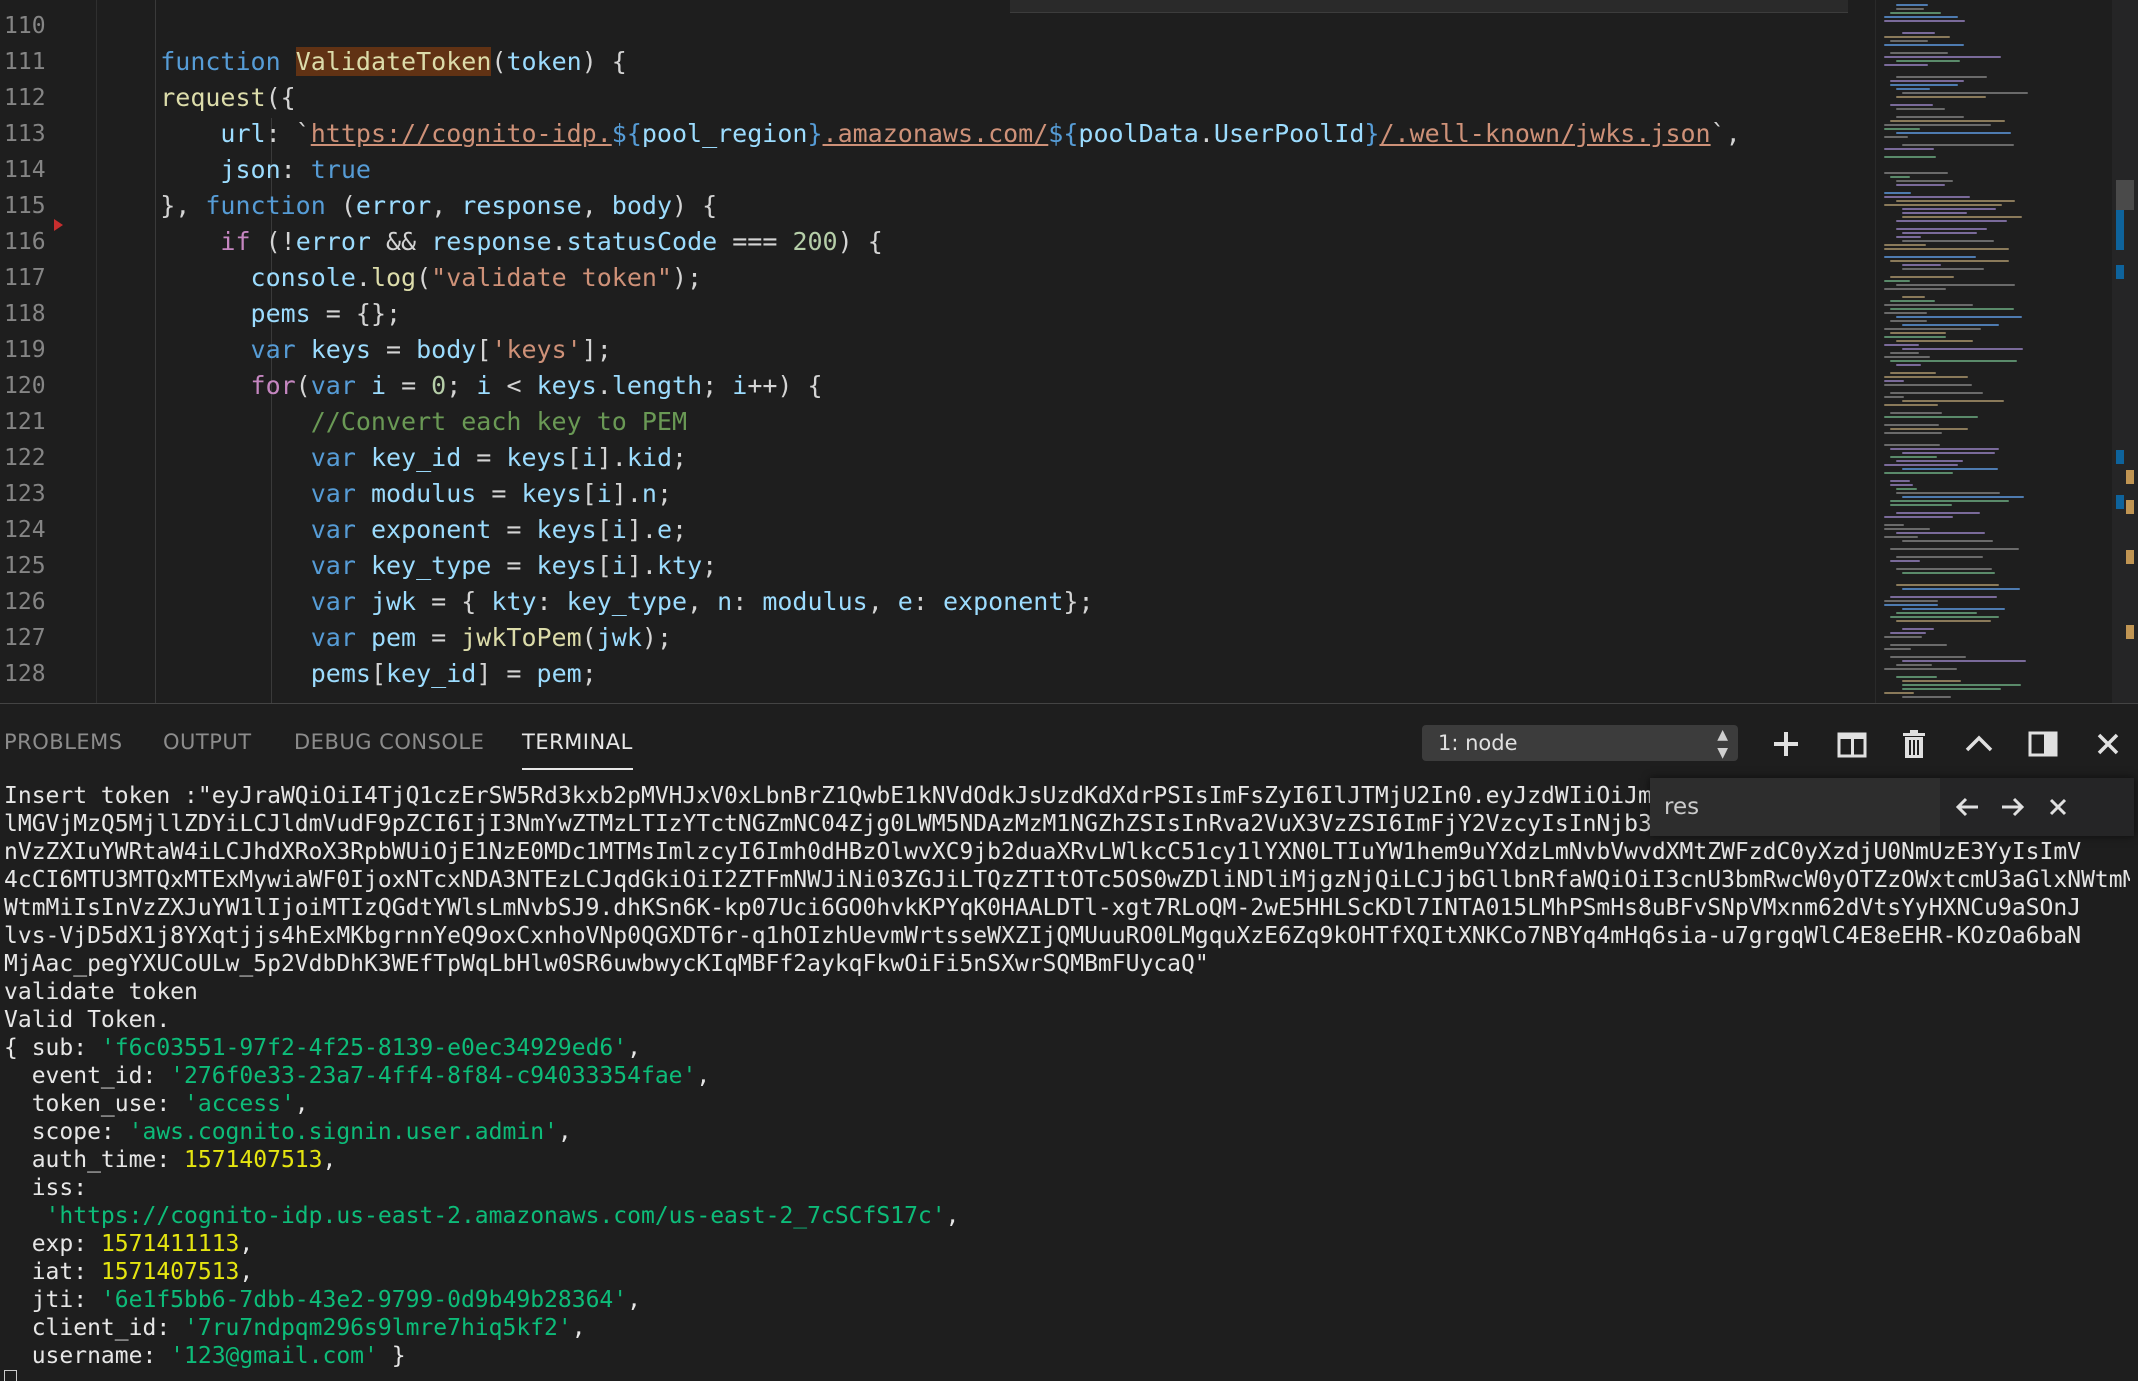  I want to click on text-token: .amazonaws.com/, so click(935, 133).